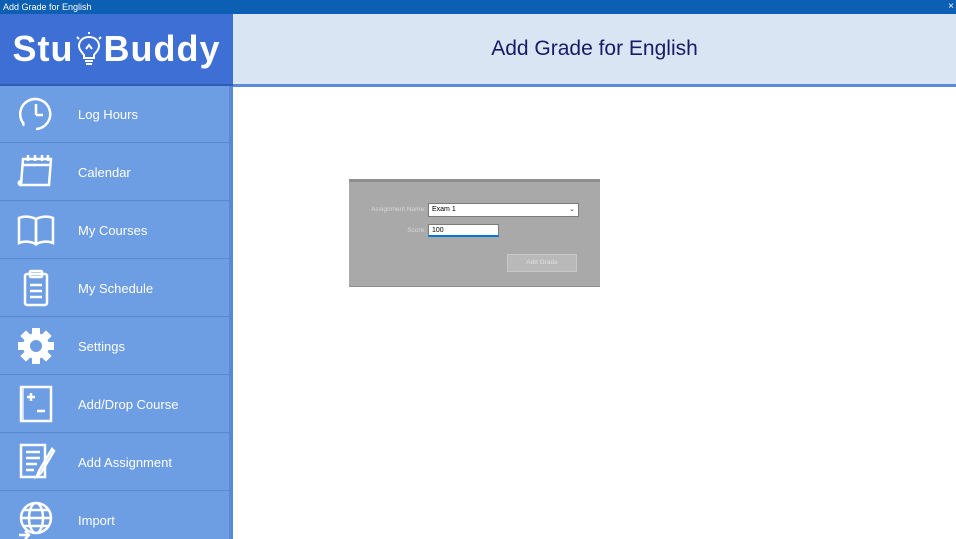 The image size is (956, 539). I want to click on calendar-icon, so click(36, 172).